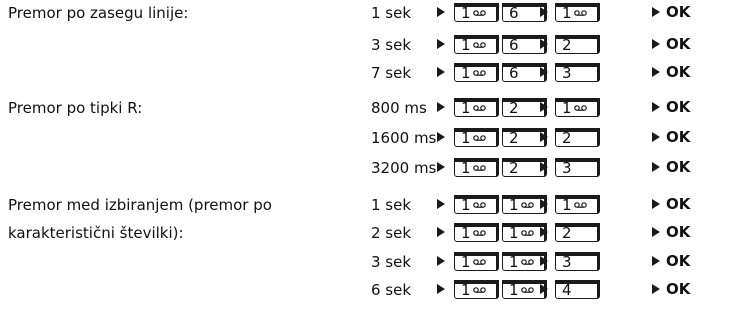 The image size is (731, 319). I want to click on key-sequence: 1 2 1 OK, so click(365, 109).